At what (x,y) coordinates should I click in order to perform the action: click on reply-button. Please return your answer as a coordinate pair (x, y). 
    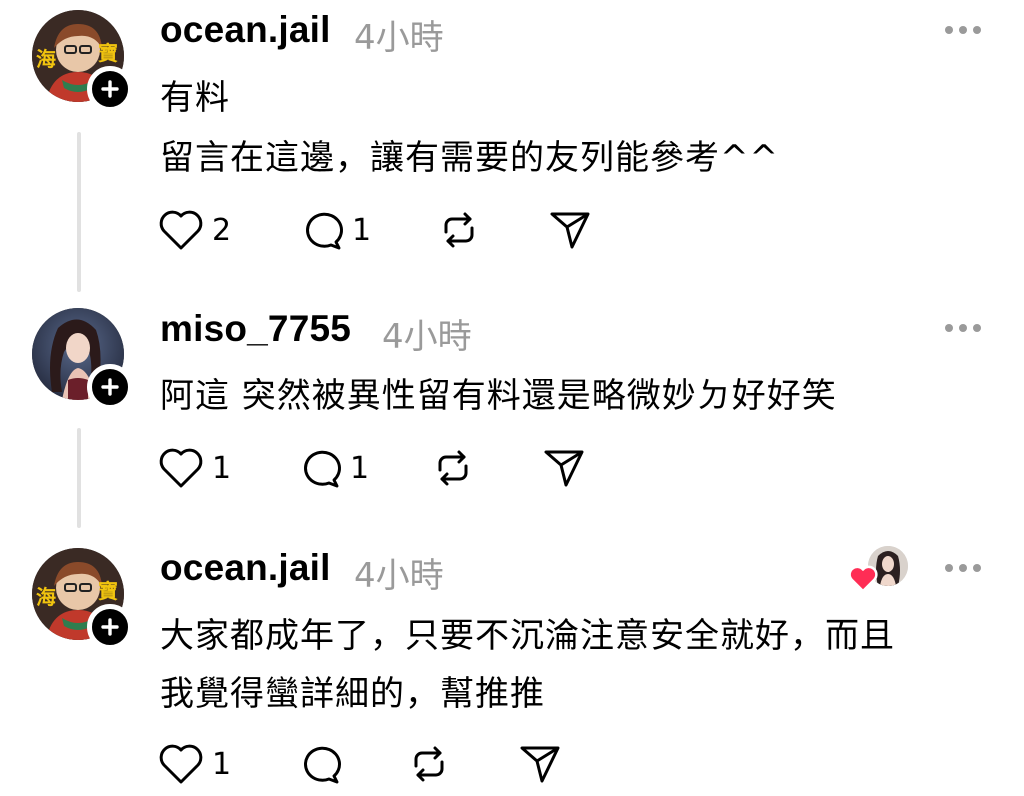
    Looking at the image, I should click on (323, 764).